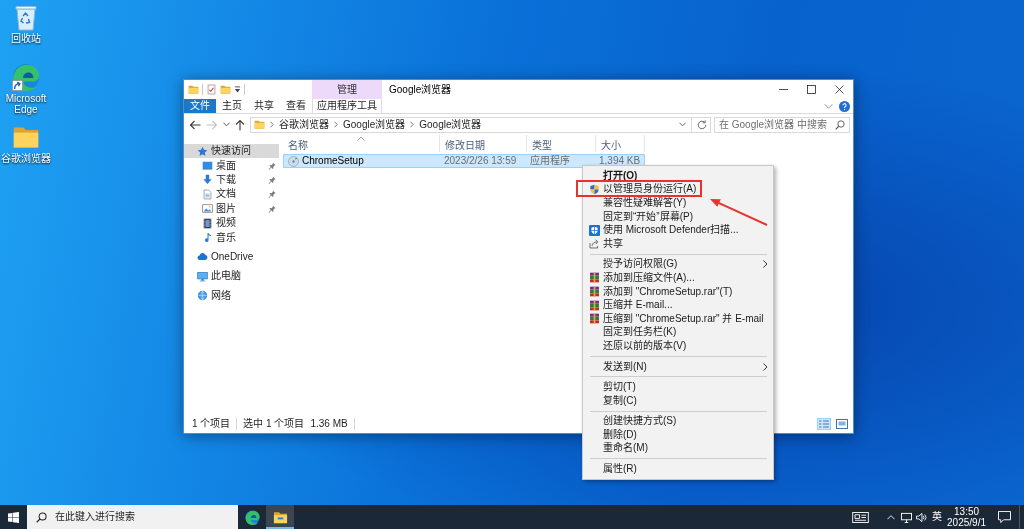  What do you see at coordinates (594, 244) in the screenshot?
I see `share-icon` at bounding box center [594, 244].